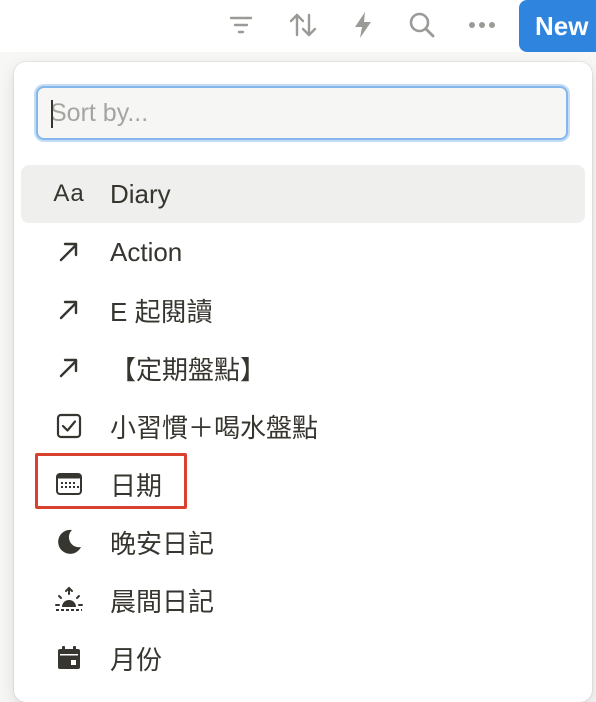  I want to click on sort-search-input, so click(302, 113).